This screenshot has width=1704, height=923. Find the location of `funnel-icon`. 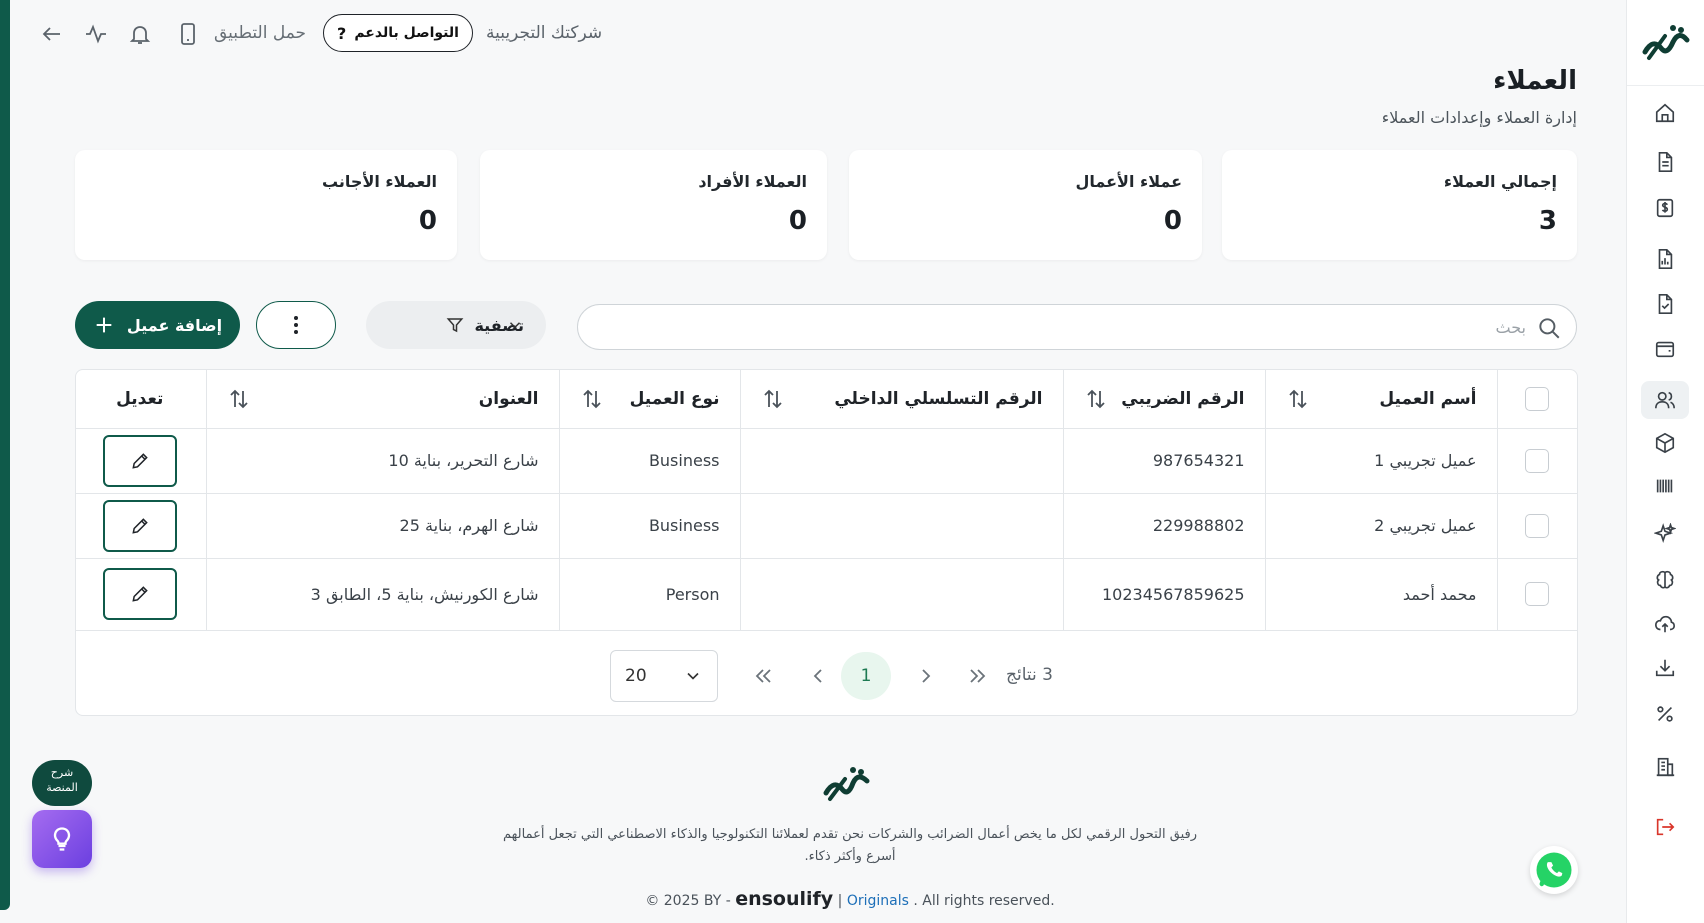

funnel-icon is located at coordinates (455, 325).